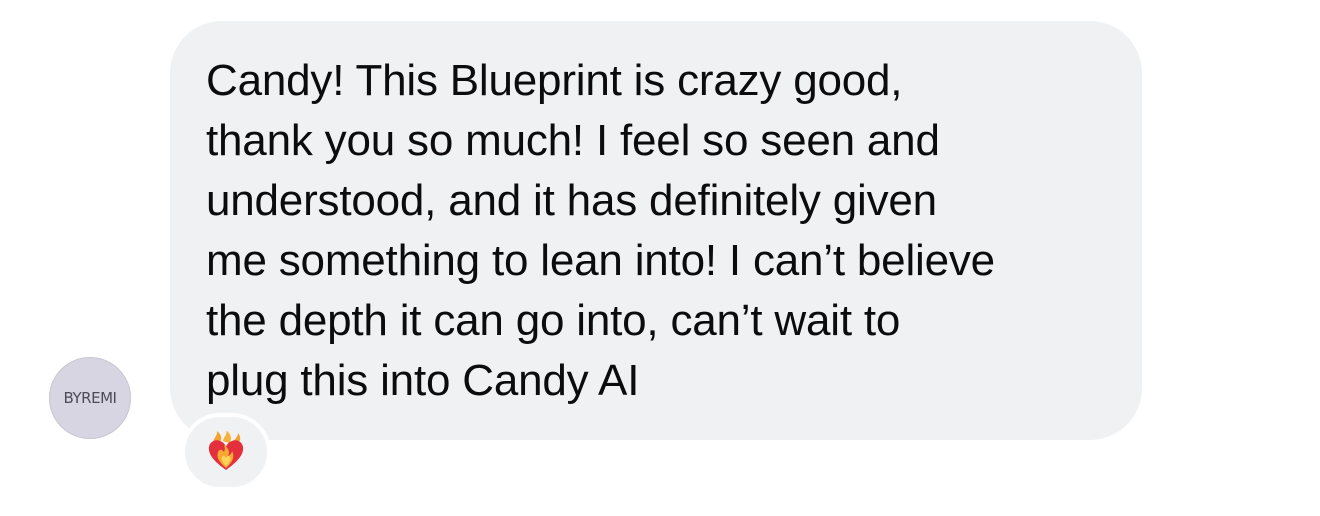 This screenshot has width=1320, height=516. I want to click on avatar: BYREMI, so click(90, 398).